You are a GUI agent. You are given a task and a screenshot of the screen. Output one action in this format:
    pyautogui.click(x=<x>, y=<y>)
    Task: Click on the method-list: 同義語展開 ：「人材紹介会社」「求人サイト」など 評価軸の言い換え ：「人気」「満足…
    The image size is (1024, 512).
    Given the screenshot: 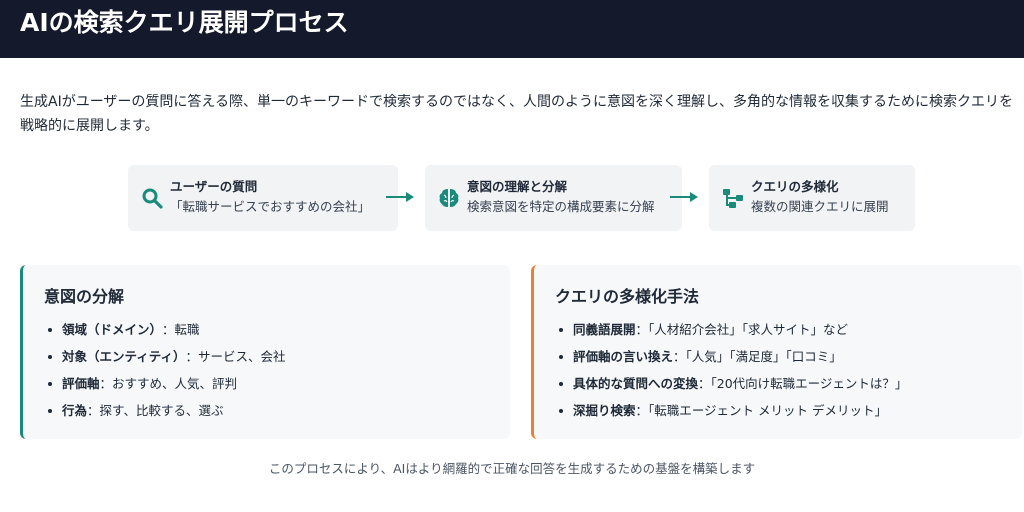 What is the action you would take?
    pyautogui.click(x=731, y=370)
    